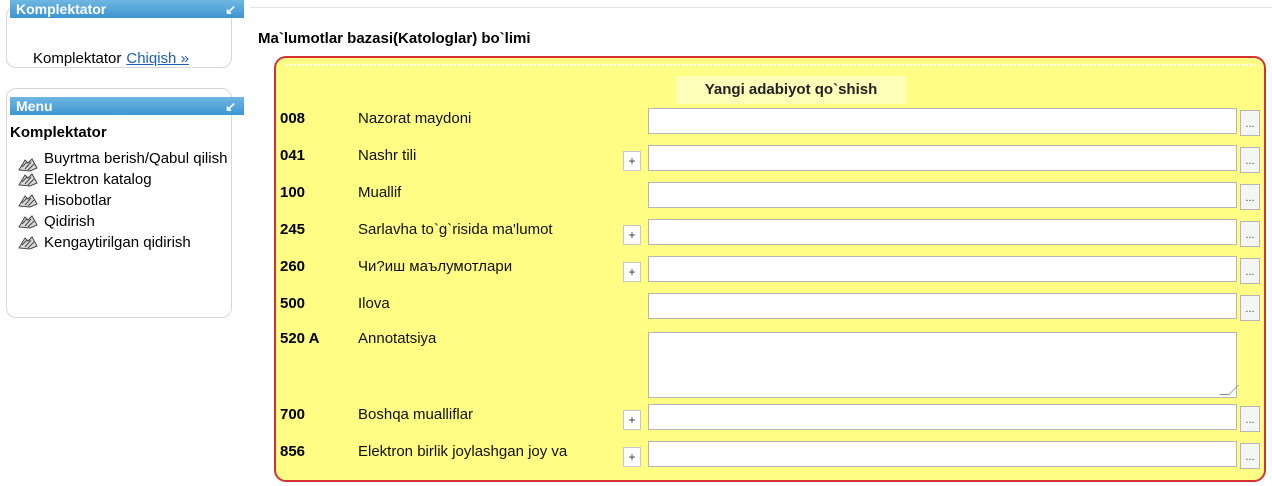 This screenshot has width=1272, height=486. What do you see at coordinates (34, 106) in the screenshot?
I see `menu-panel-title: Menu` at bounding box center [34, 106].